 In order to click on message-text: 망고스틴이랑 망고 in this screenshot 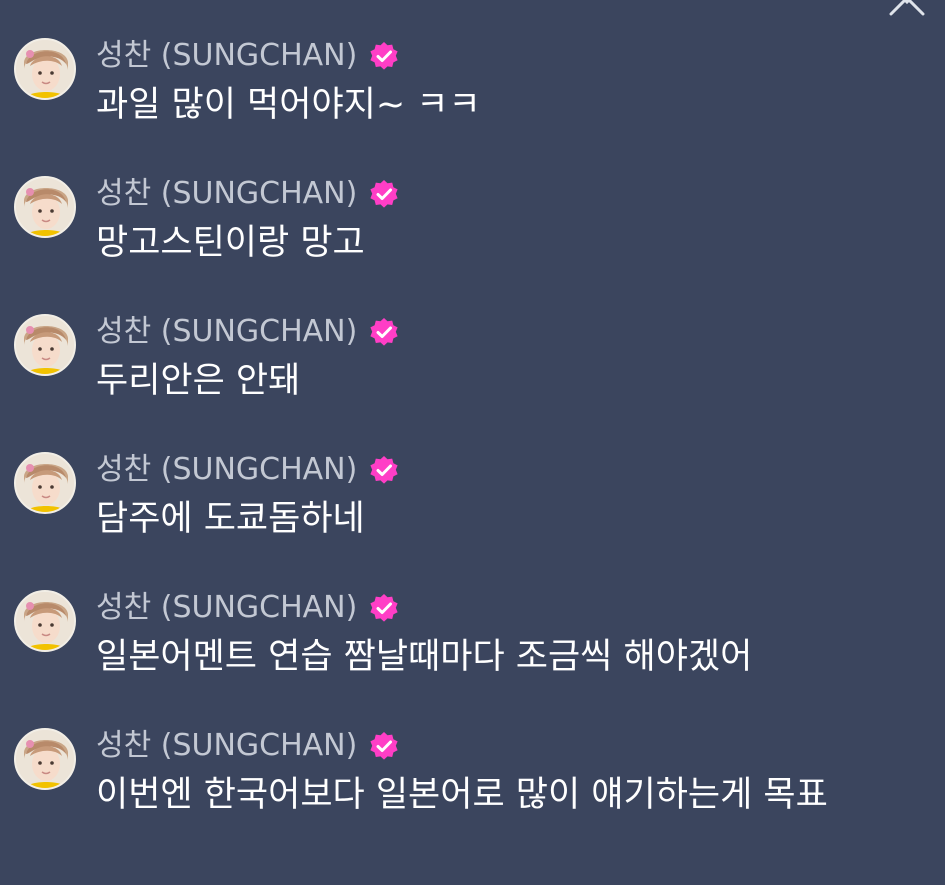, I will do `click(230, 243)`.